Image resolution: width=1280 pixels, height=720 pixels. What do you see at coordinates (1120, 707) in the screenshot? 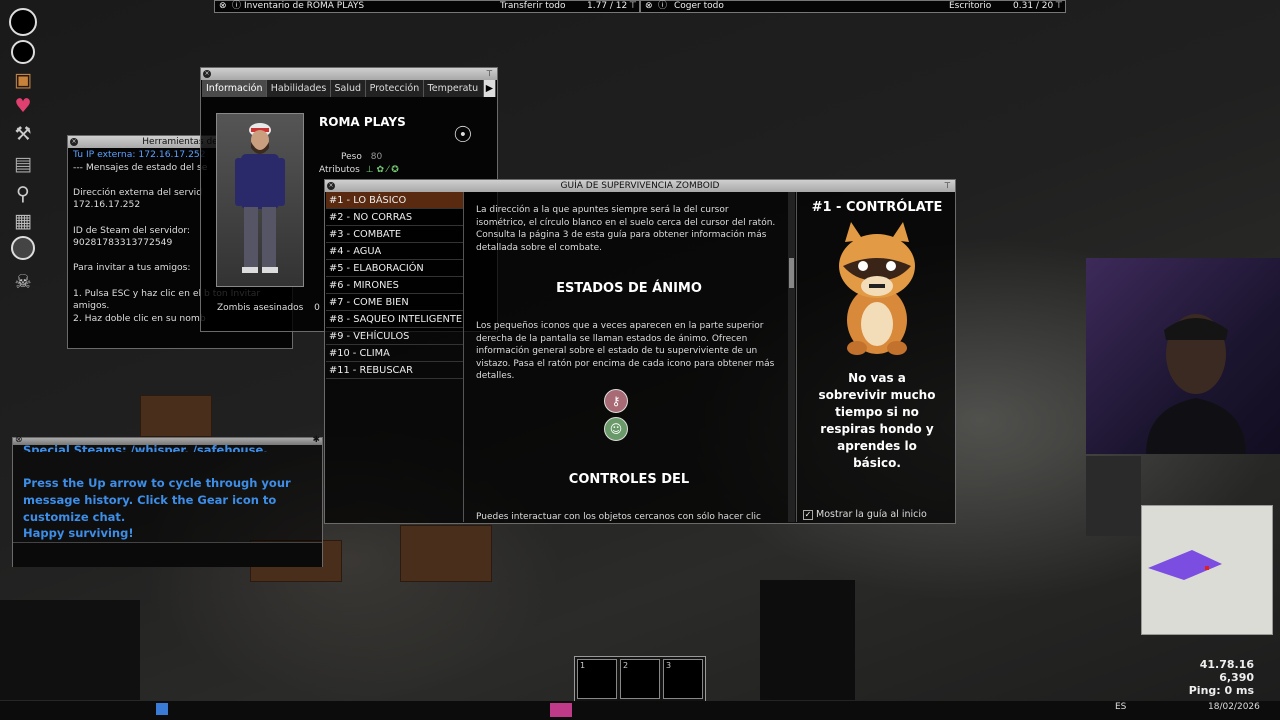
I see `language-indicator: ES` at bounding box center [1120, 707].